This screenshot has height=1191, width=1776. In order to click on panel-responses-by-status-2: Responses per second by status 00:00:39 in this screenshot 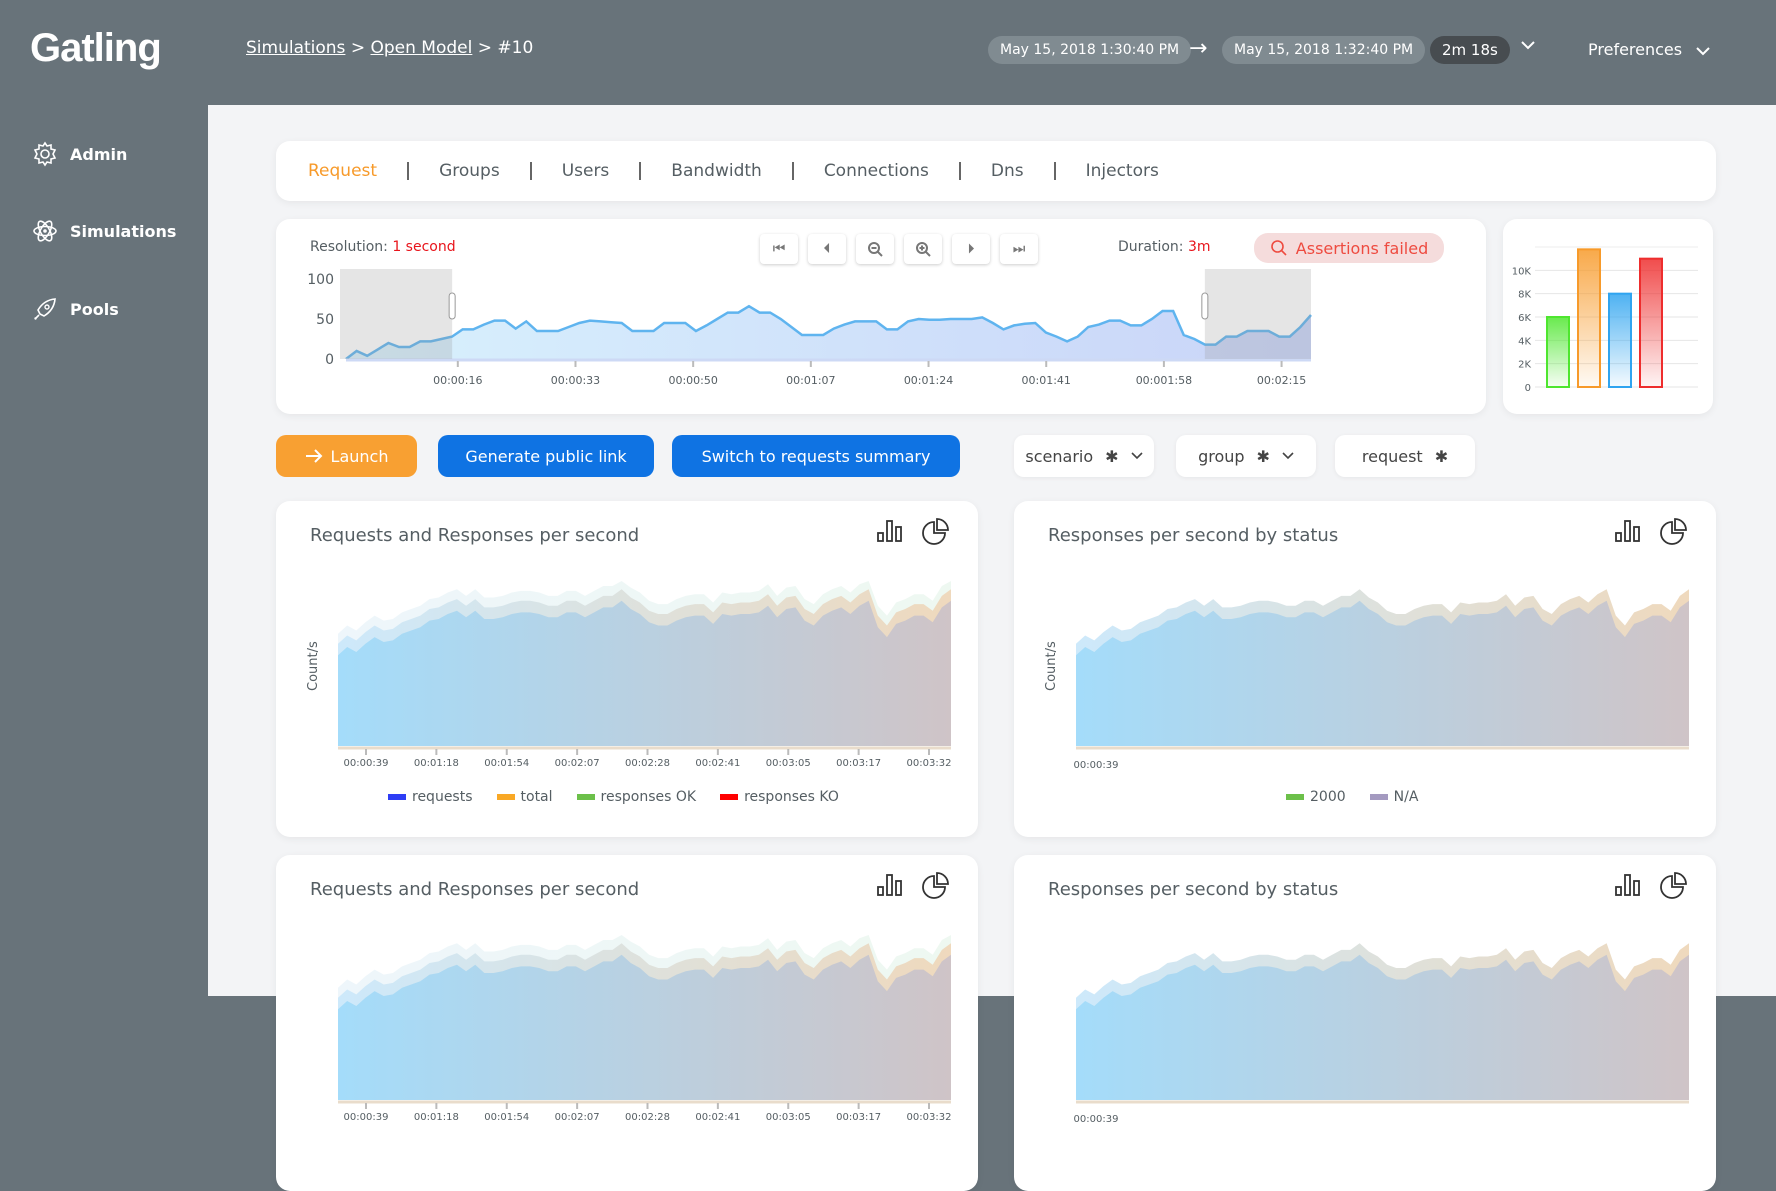, I will do `click(1365, 1023)`.